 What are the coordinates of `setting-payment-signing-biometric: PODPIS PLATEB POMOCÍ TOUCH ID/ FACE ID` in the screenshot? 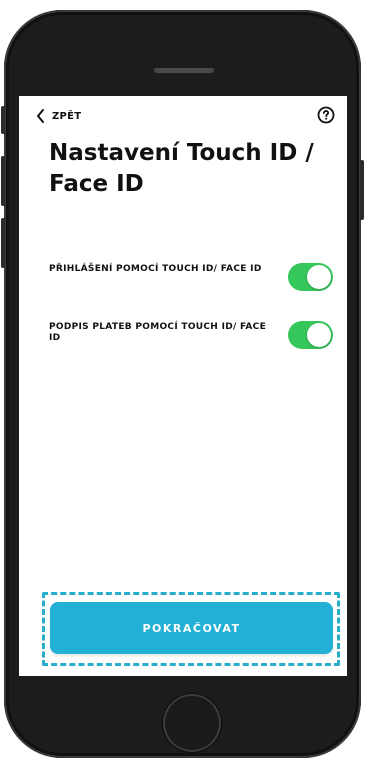 It's located at (193, 337).